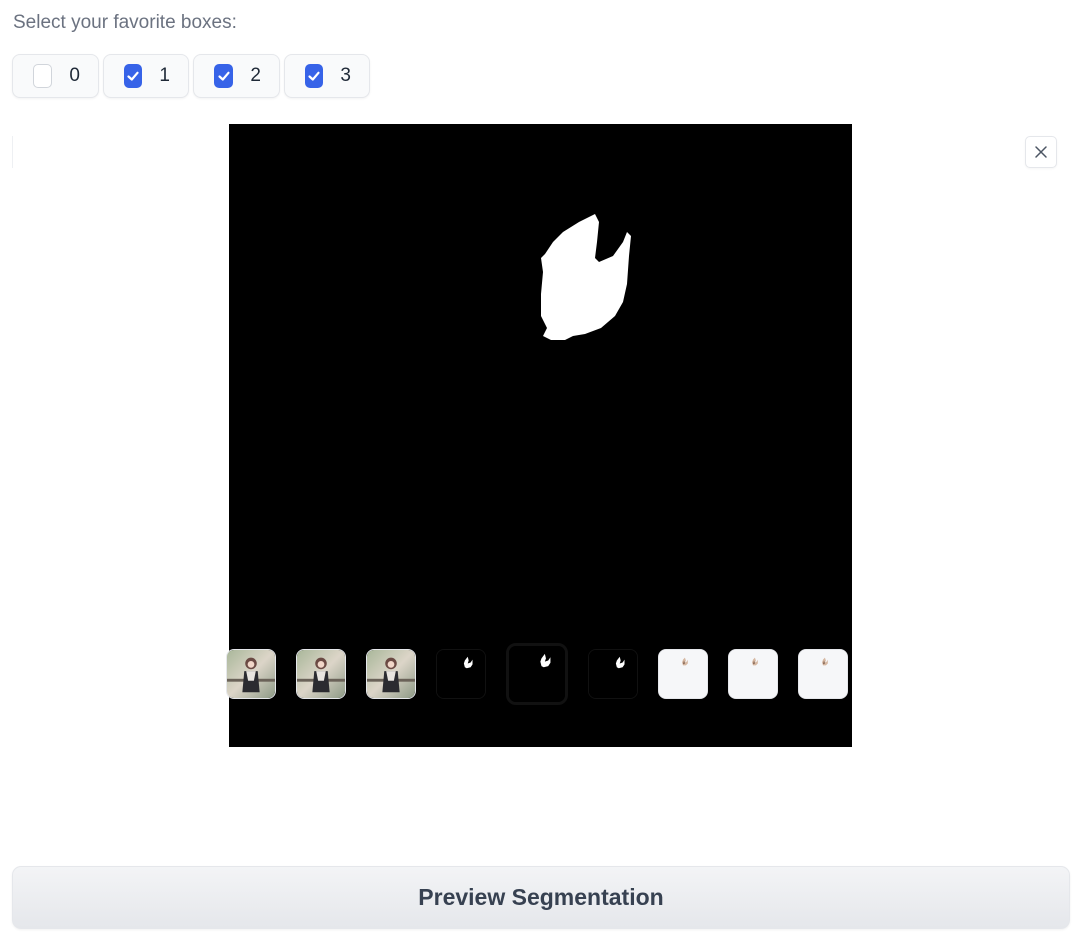  I want to click on checkbox-label-1: 1, so click(164, 75).